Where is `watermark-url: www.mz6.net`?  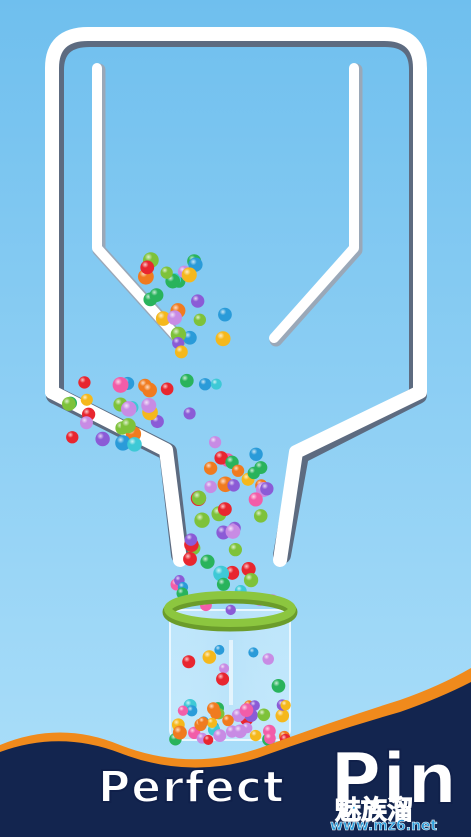 watermark-url: www.mz6.net is located at coordinates (384, 826).